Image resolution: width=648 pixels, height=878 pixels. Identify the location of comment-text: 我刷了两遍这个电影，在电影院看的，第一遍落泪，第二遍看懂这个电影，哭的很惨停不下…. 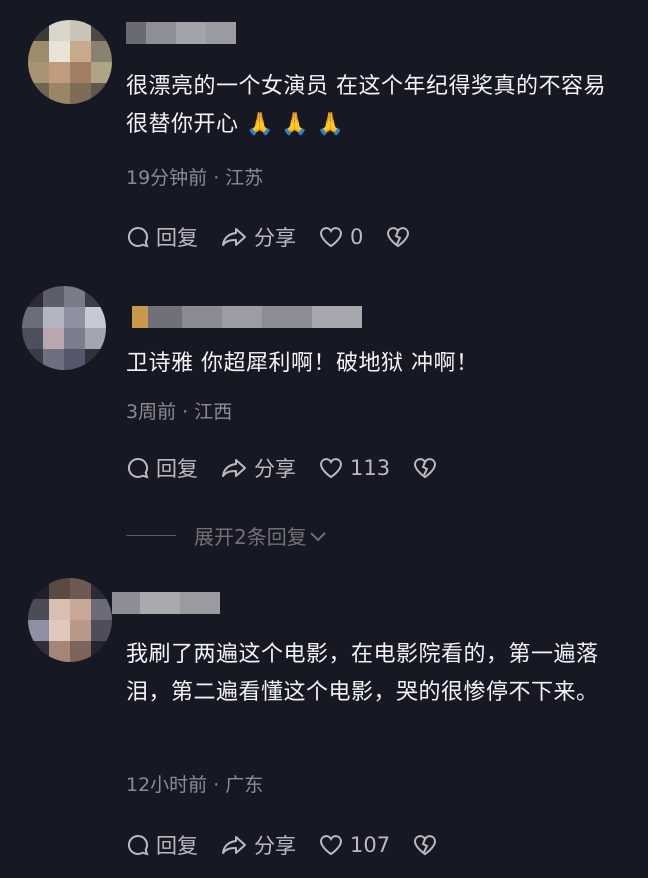
(362, 673).